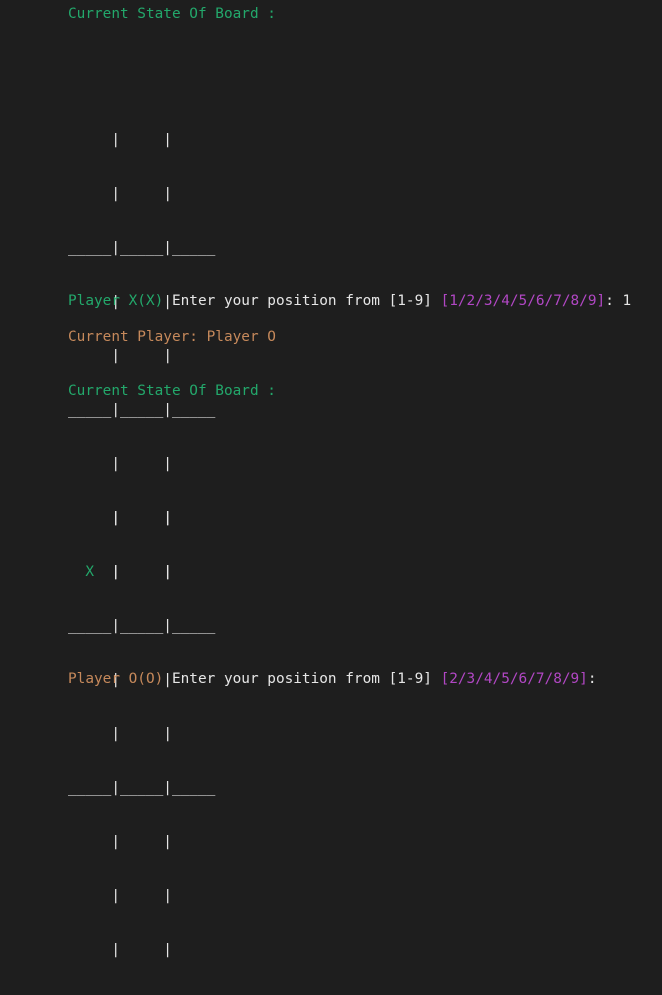  Describe the element at coordinates (89, 572) in the screenshot. I see `board-2-cell-1: X` at that location.